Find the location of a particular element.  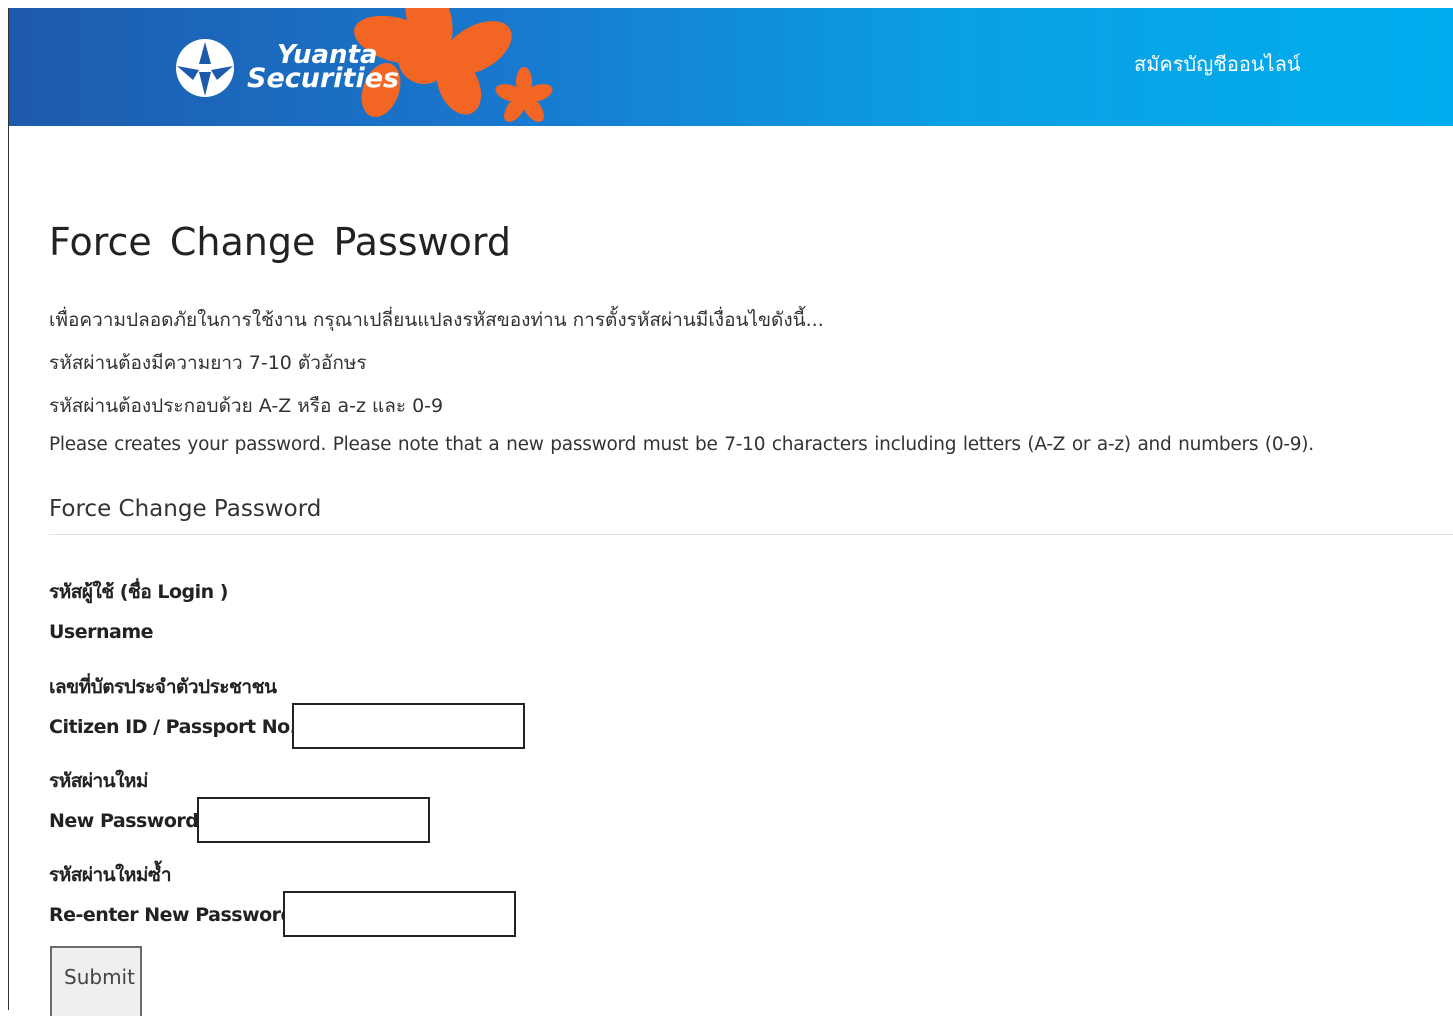

page-title: Force Change Password is located at coordinates (280, 242).